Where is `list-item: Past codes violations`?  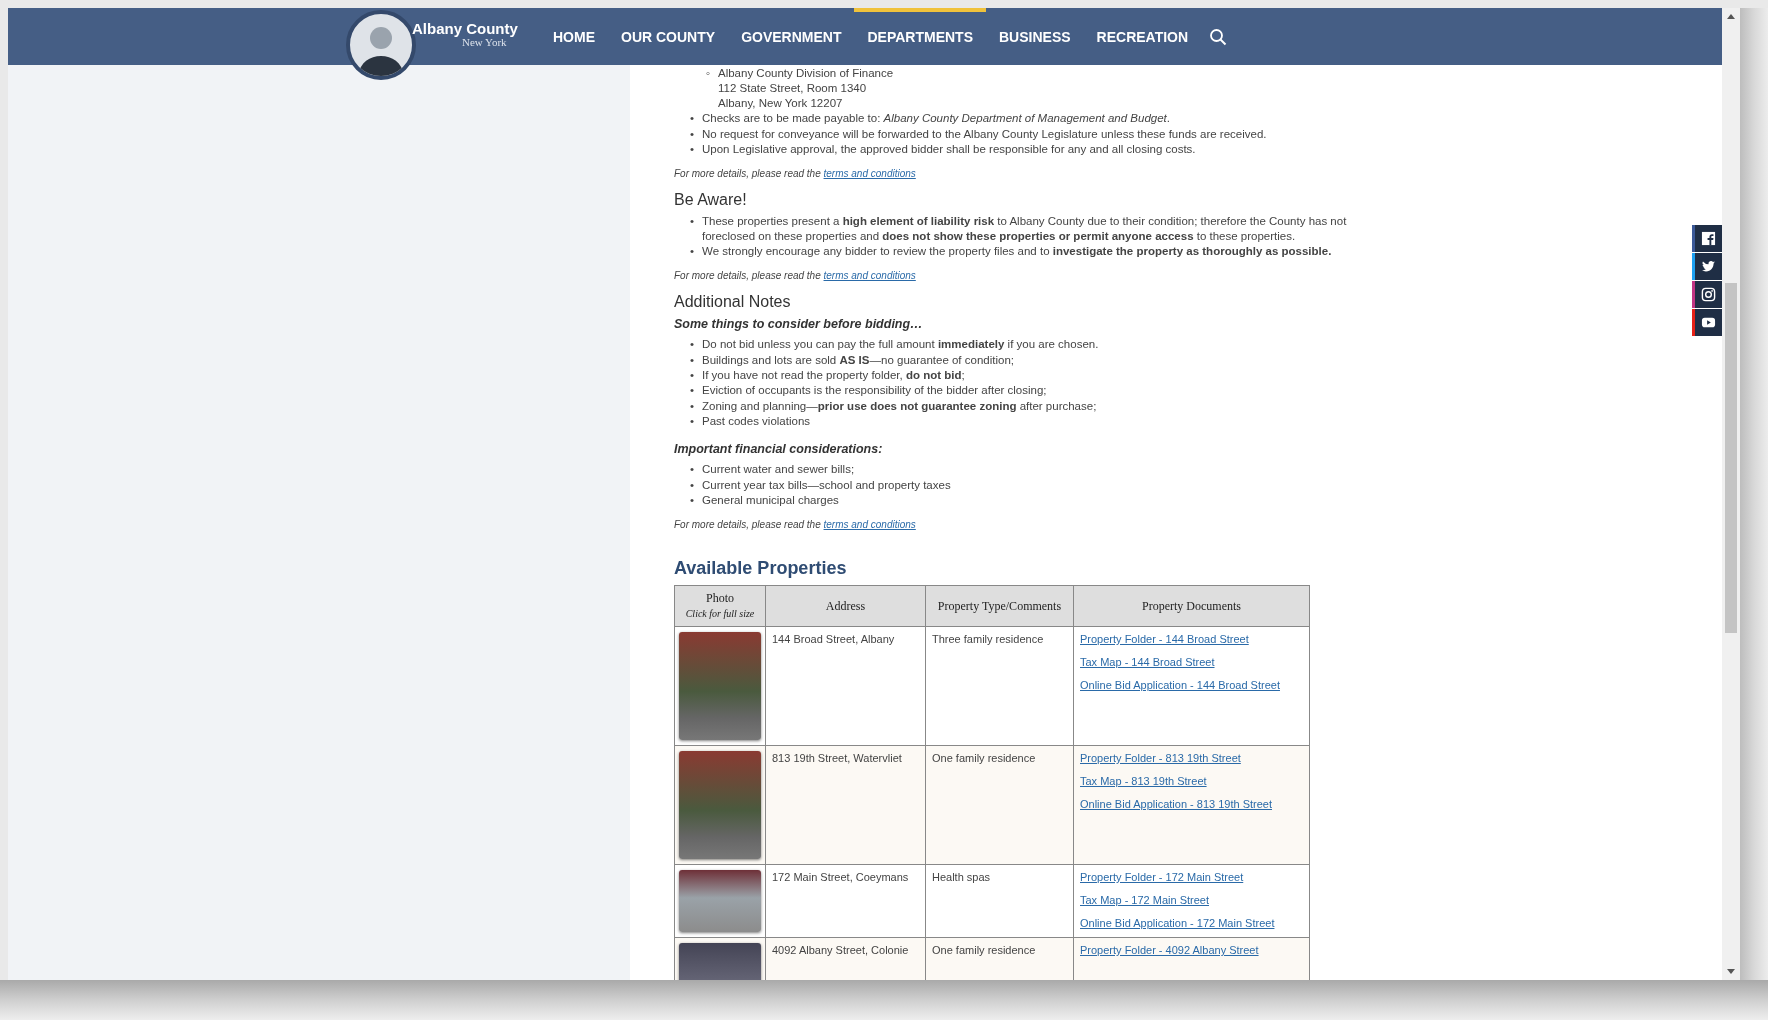
list-item: Past codes violations is located at coordinates (757, 421).